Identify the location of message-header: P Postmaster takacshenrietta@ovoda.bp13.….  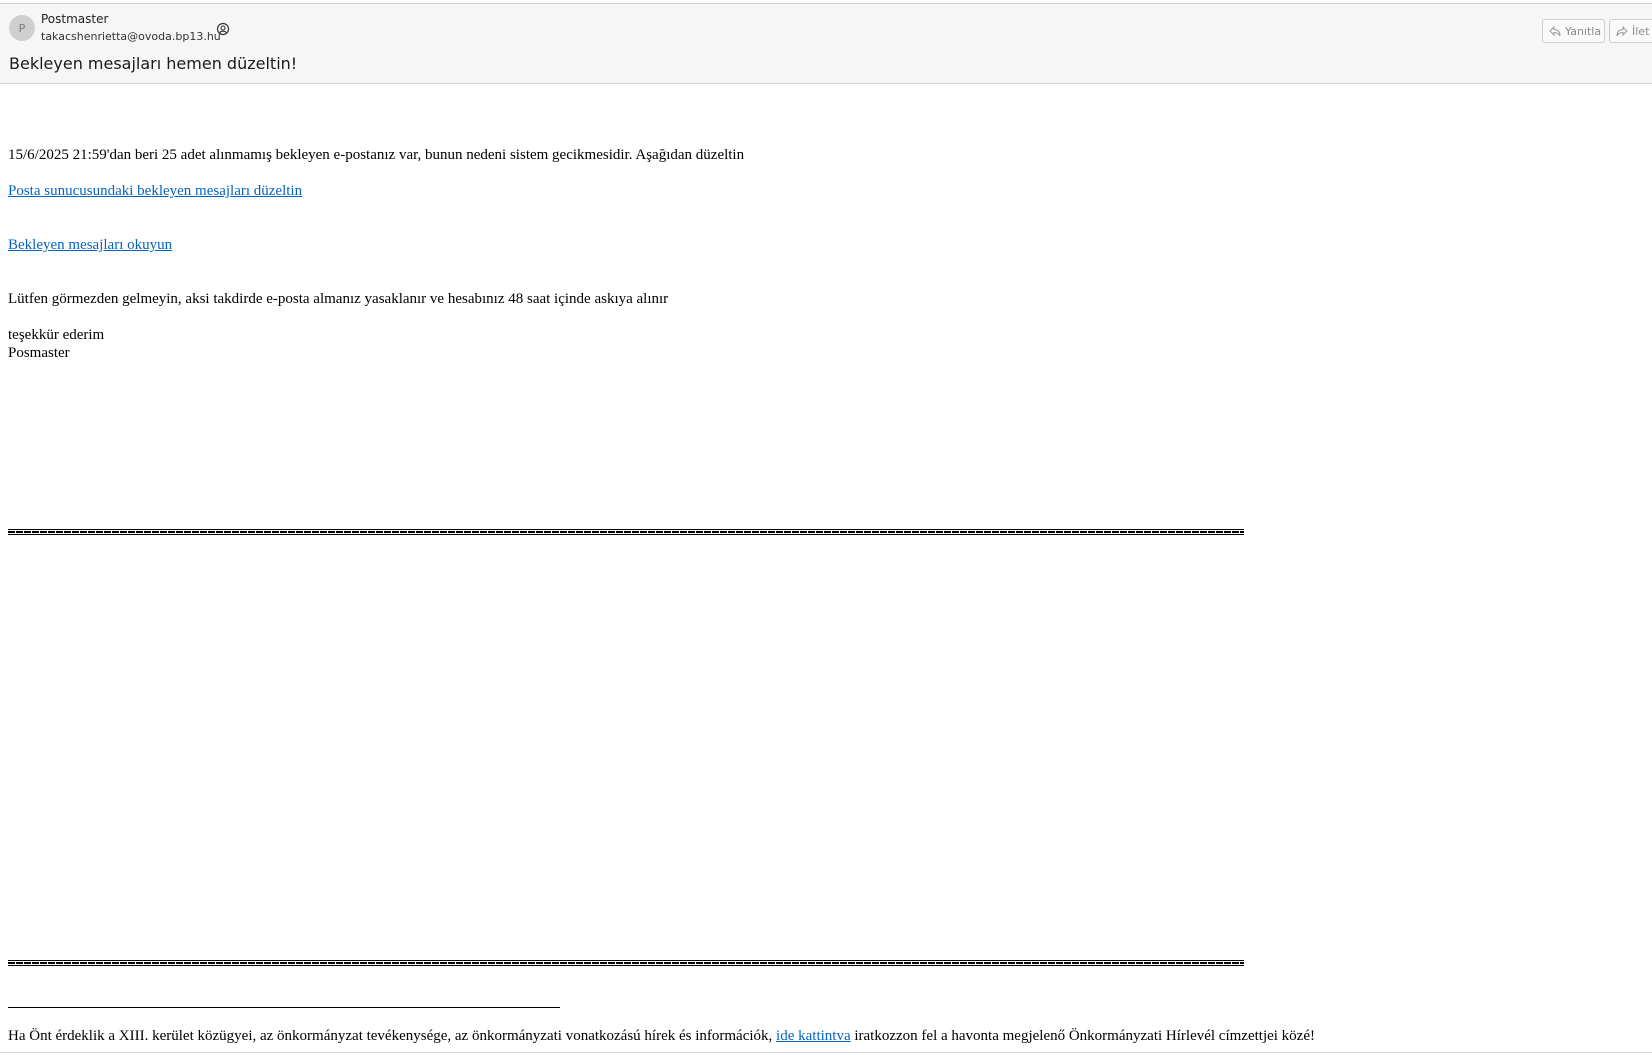
(826, 44).